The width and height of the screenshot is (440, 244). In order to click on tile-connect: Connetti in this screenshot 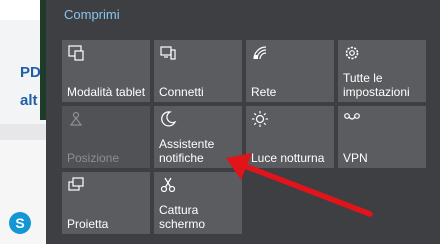, I will do `click(198, 71)`.